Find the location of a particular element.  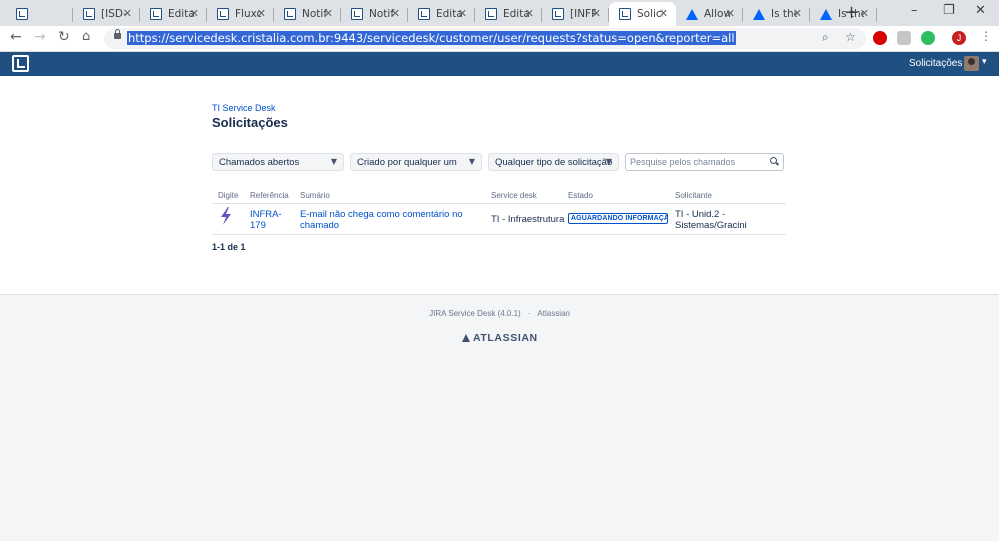

status-filter-select: Chamados abertos ▼ is located at coordinates (278, 162).